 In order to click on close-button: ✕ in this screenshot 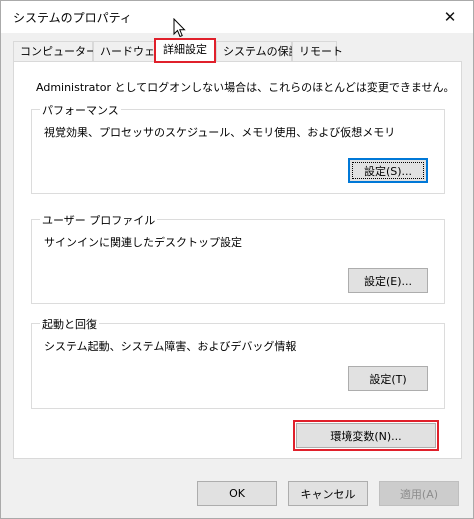, I will do `click(450, 17)`.